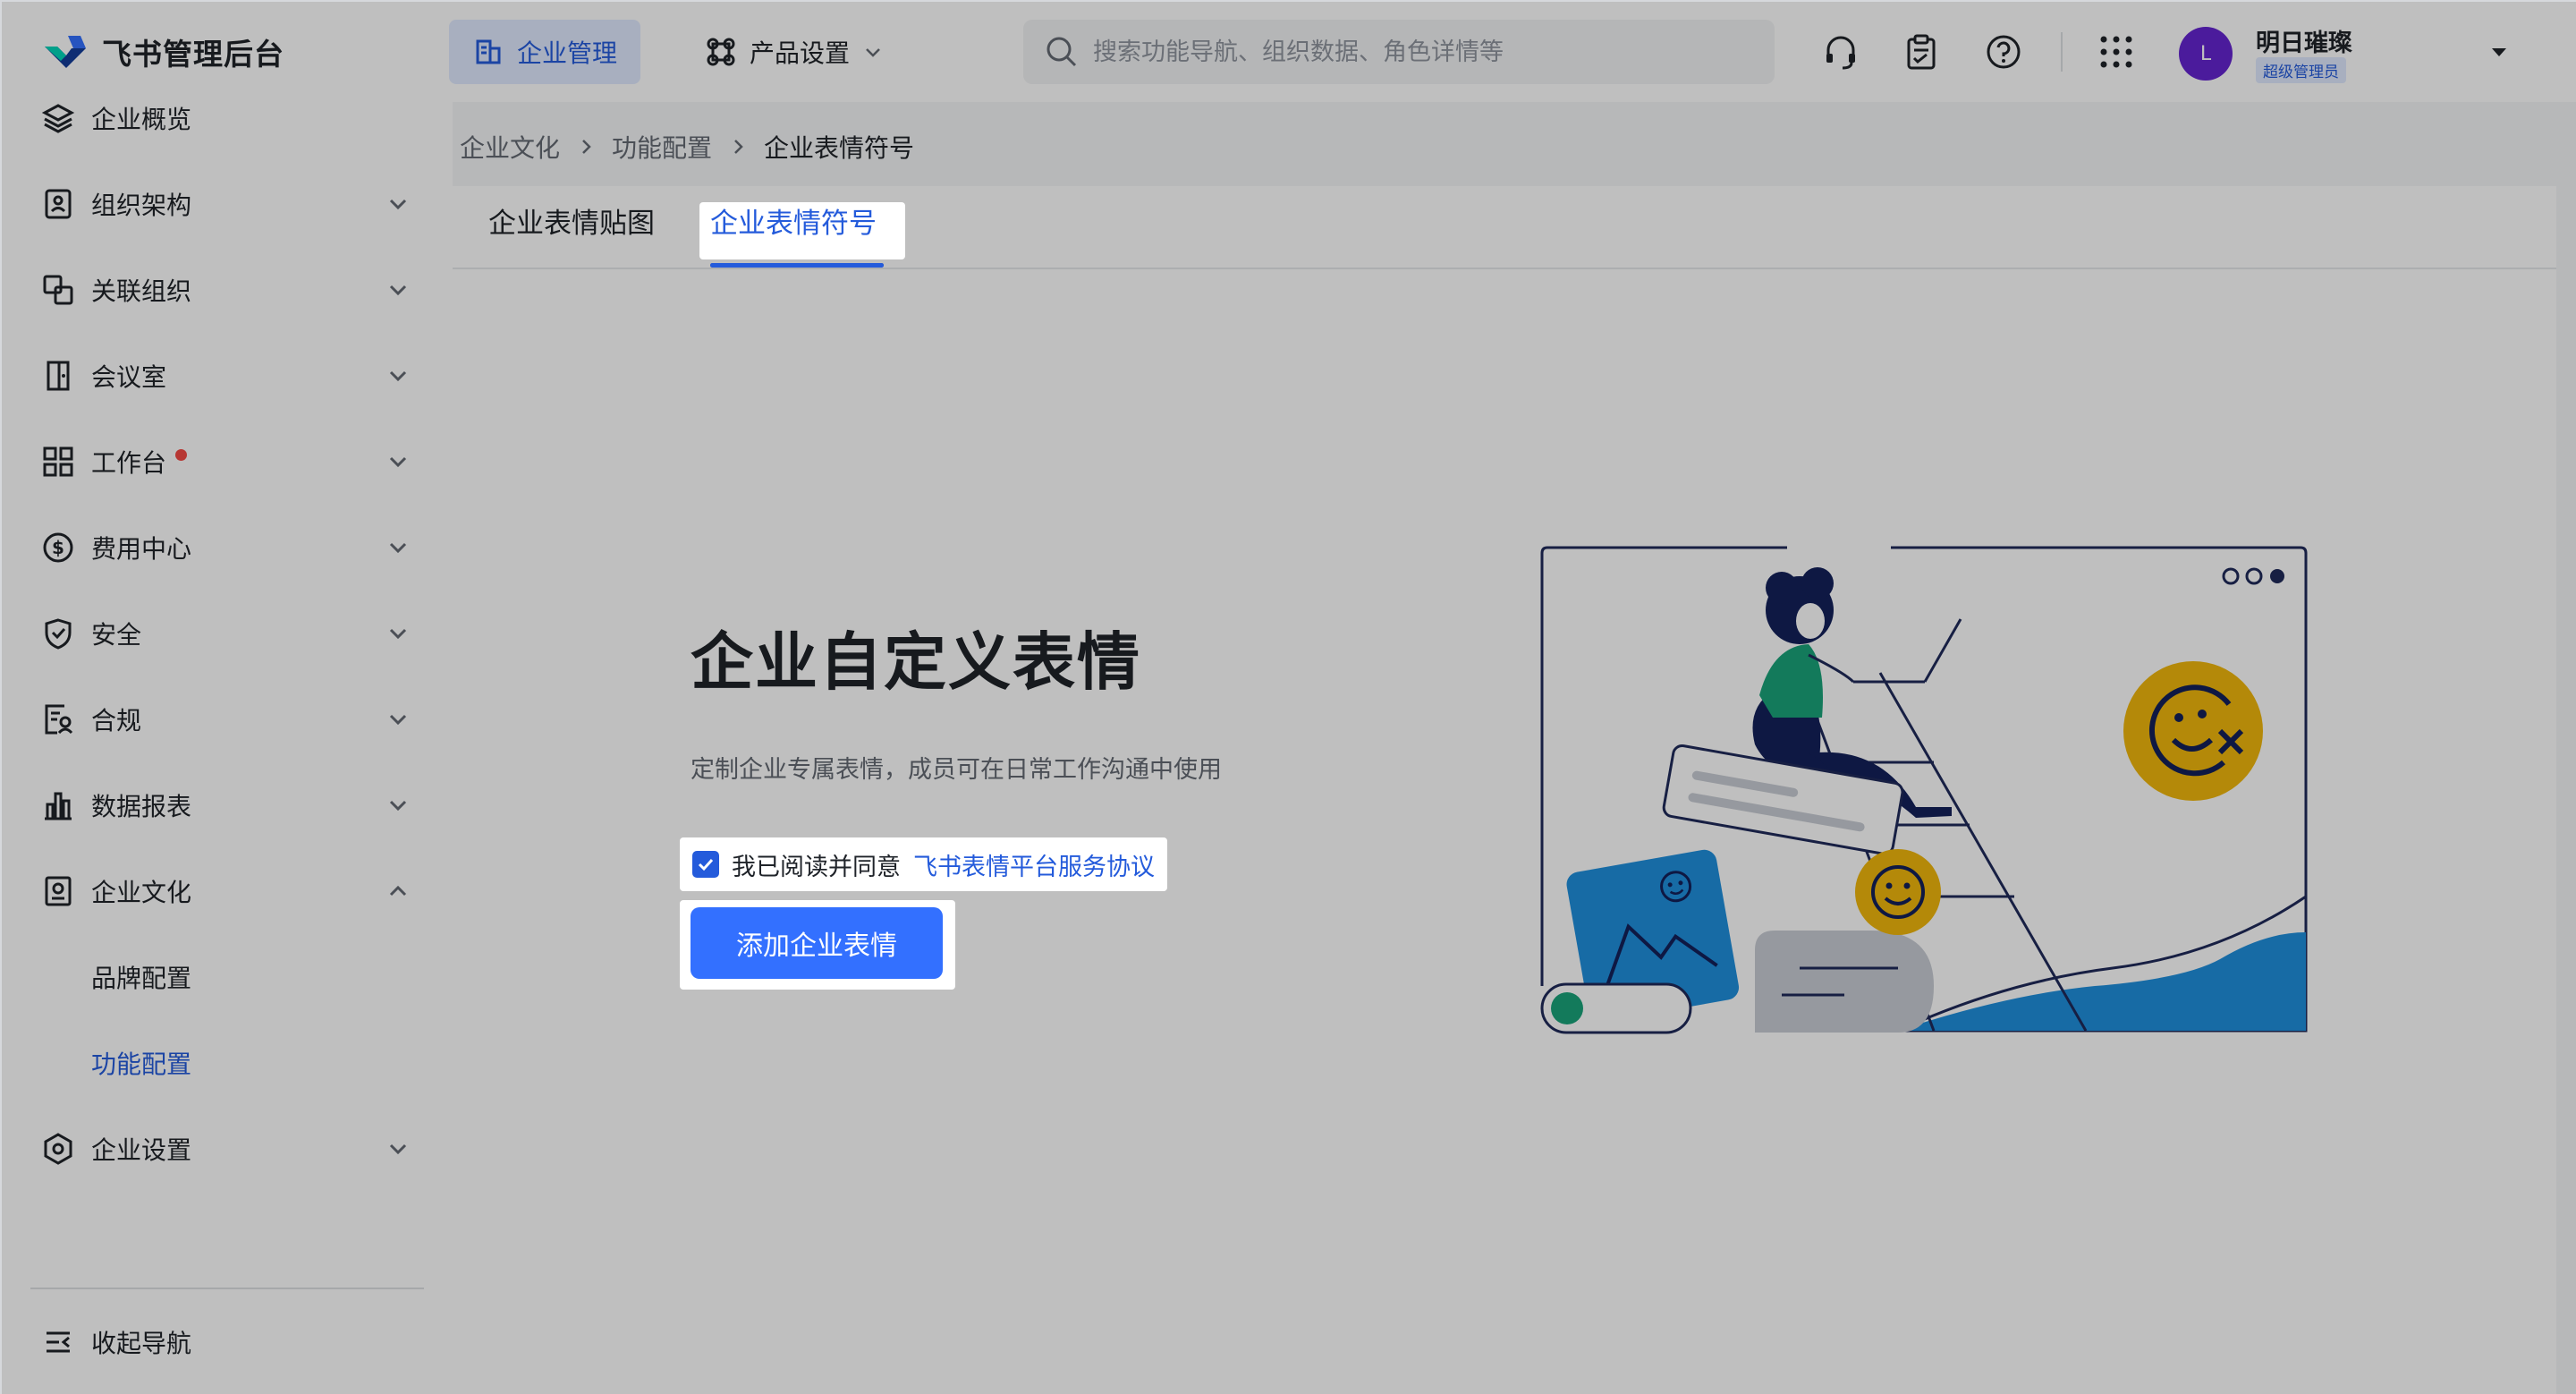  Describe the element at coordinates (129, 463) in the screenshot. I see `sidebar-item-label: 工作台` at that location.